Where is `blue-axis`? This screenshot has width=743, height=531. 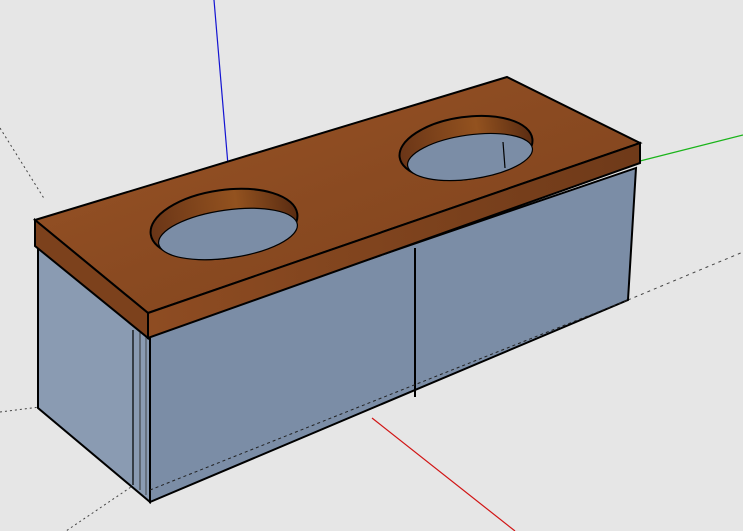
blue-axis is located at coordinates (221, 83).